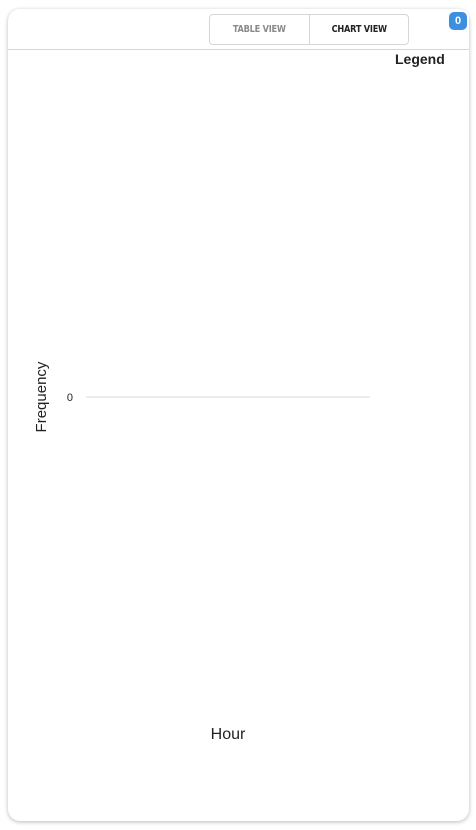 Image resolution: width=476 pixels, height=830 pixels. I want to click on x-axis-label: Hour, so click(228, 734).